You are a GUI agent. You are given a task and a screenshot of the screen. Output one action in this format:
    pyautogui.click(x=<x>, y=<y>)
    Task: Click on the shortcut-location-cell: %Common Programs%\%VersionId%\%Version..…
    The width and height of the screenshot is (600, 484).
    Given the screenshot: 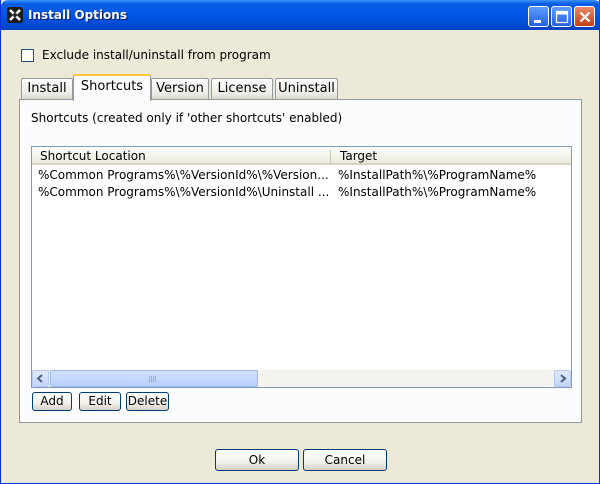 What is the action you would take?
    pyautogui.click(x=183, y=175)
    